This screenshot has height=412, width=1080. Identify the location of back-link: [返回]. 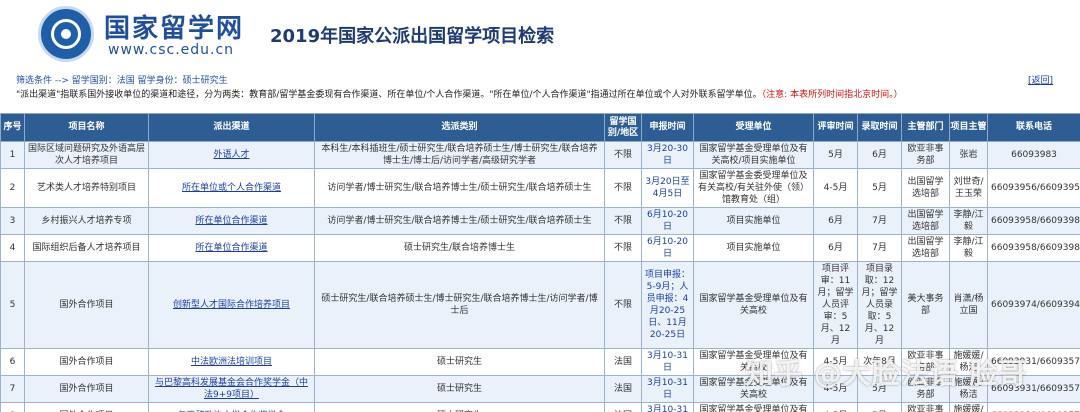
(1040, 79).